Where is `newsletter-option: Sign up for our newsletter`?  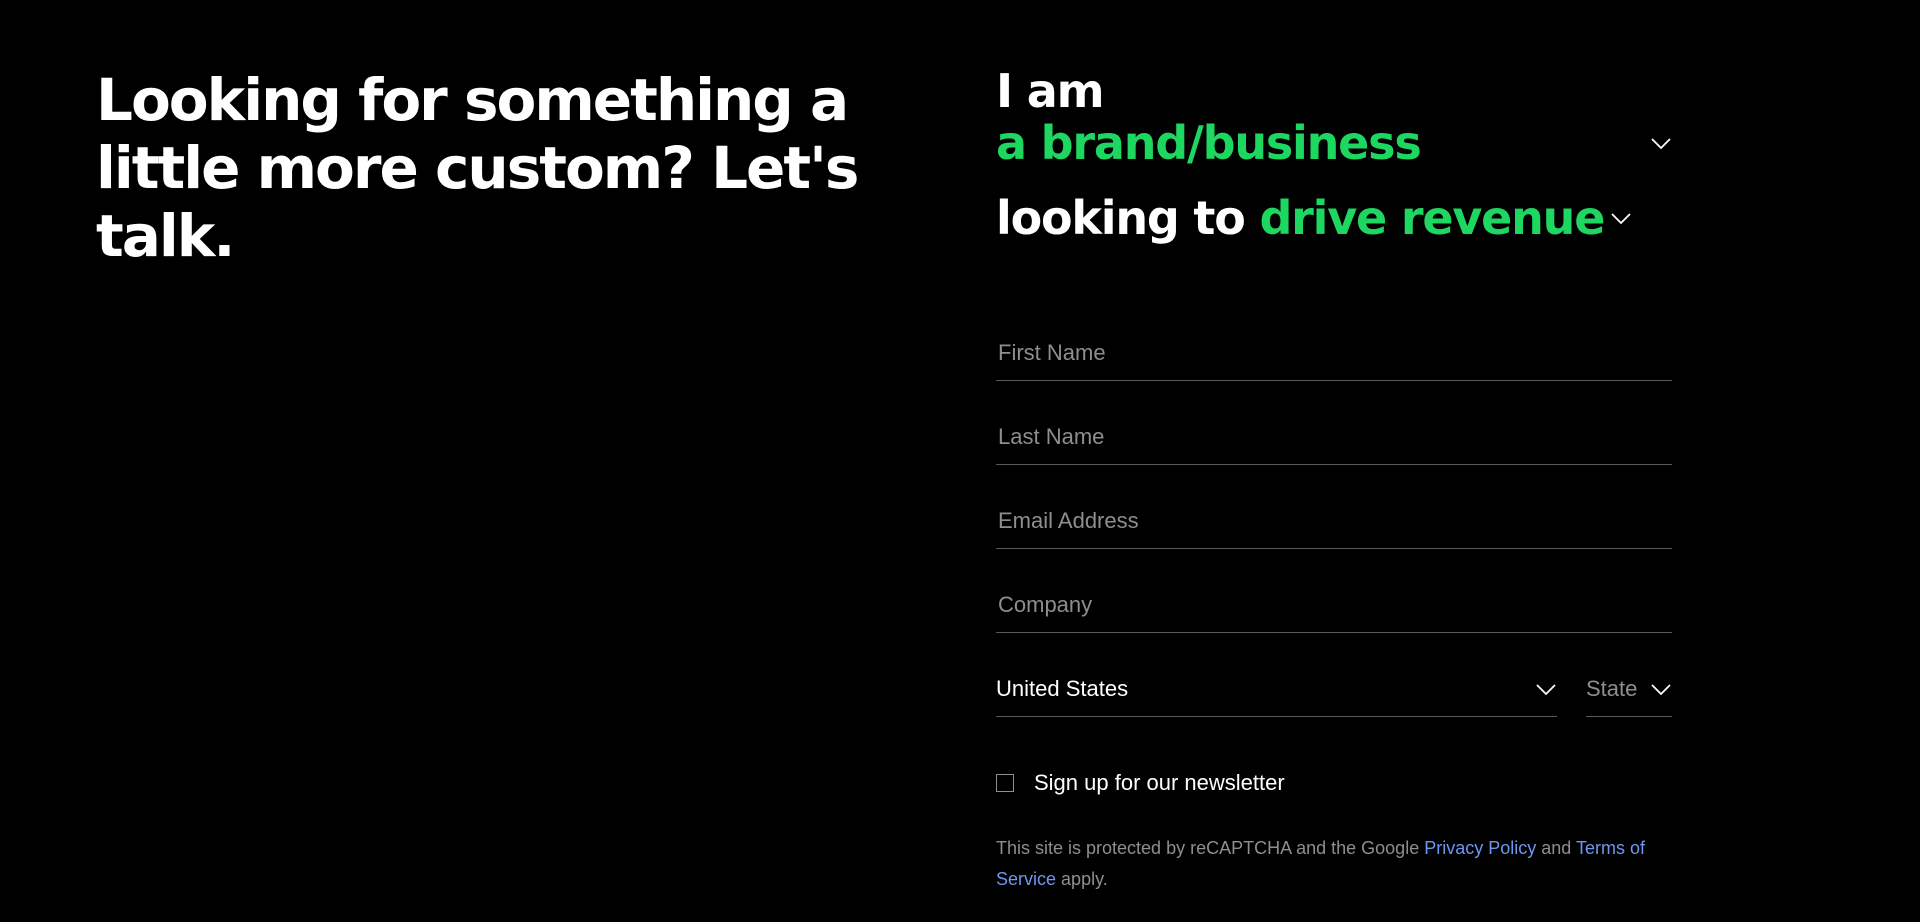 newsletter-option: Sign up for our newsletter is located at coordinates (1140, 783).